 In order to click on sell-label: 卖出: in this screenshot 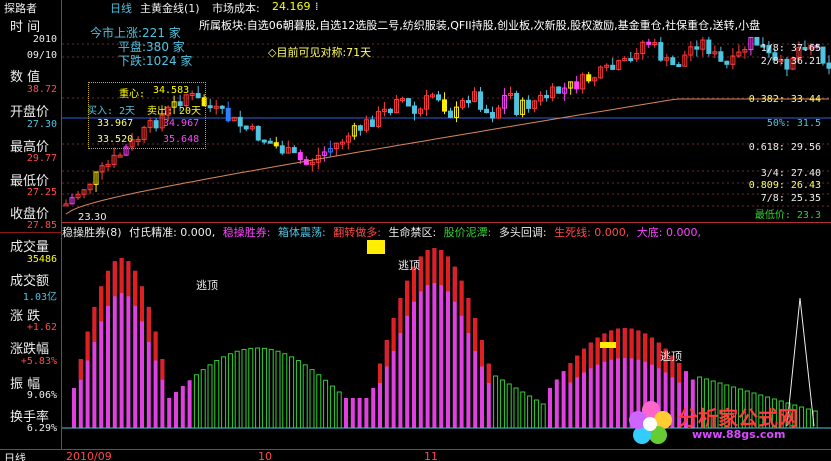, I will do `click(160, 111)`.